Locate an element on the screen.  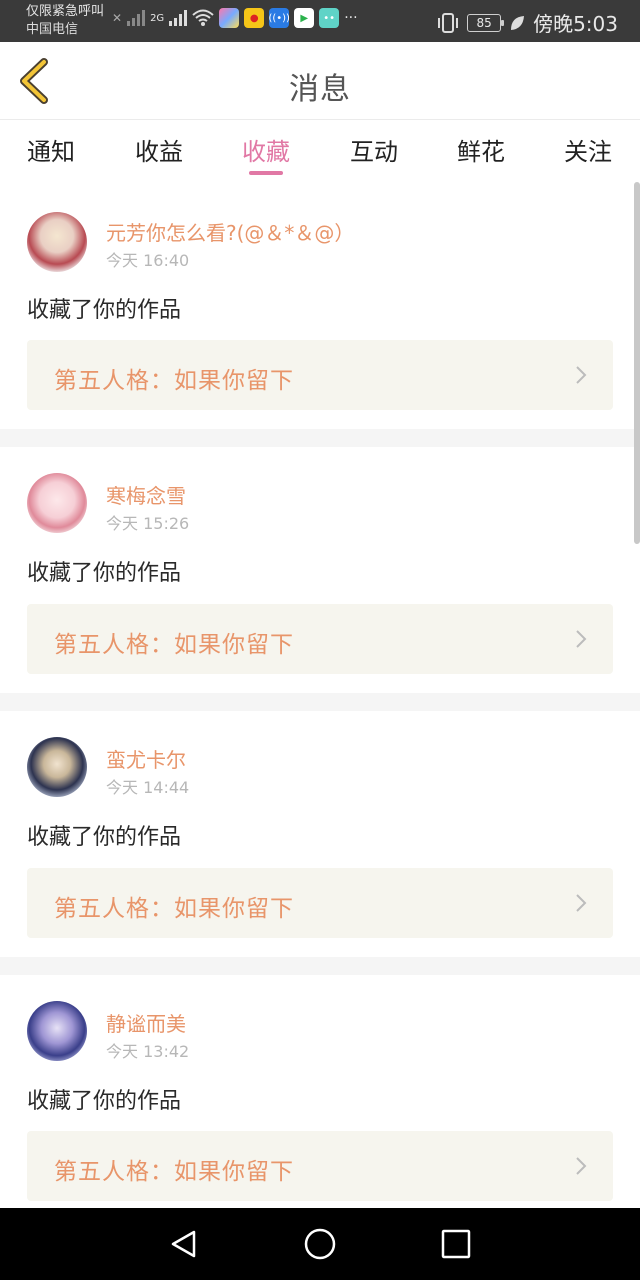
weibo-app-icon: ● is located at coordinates (254, 18).